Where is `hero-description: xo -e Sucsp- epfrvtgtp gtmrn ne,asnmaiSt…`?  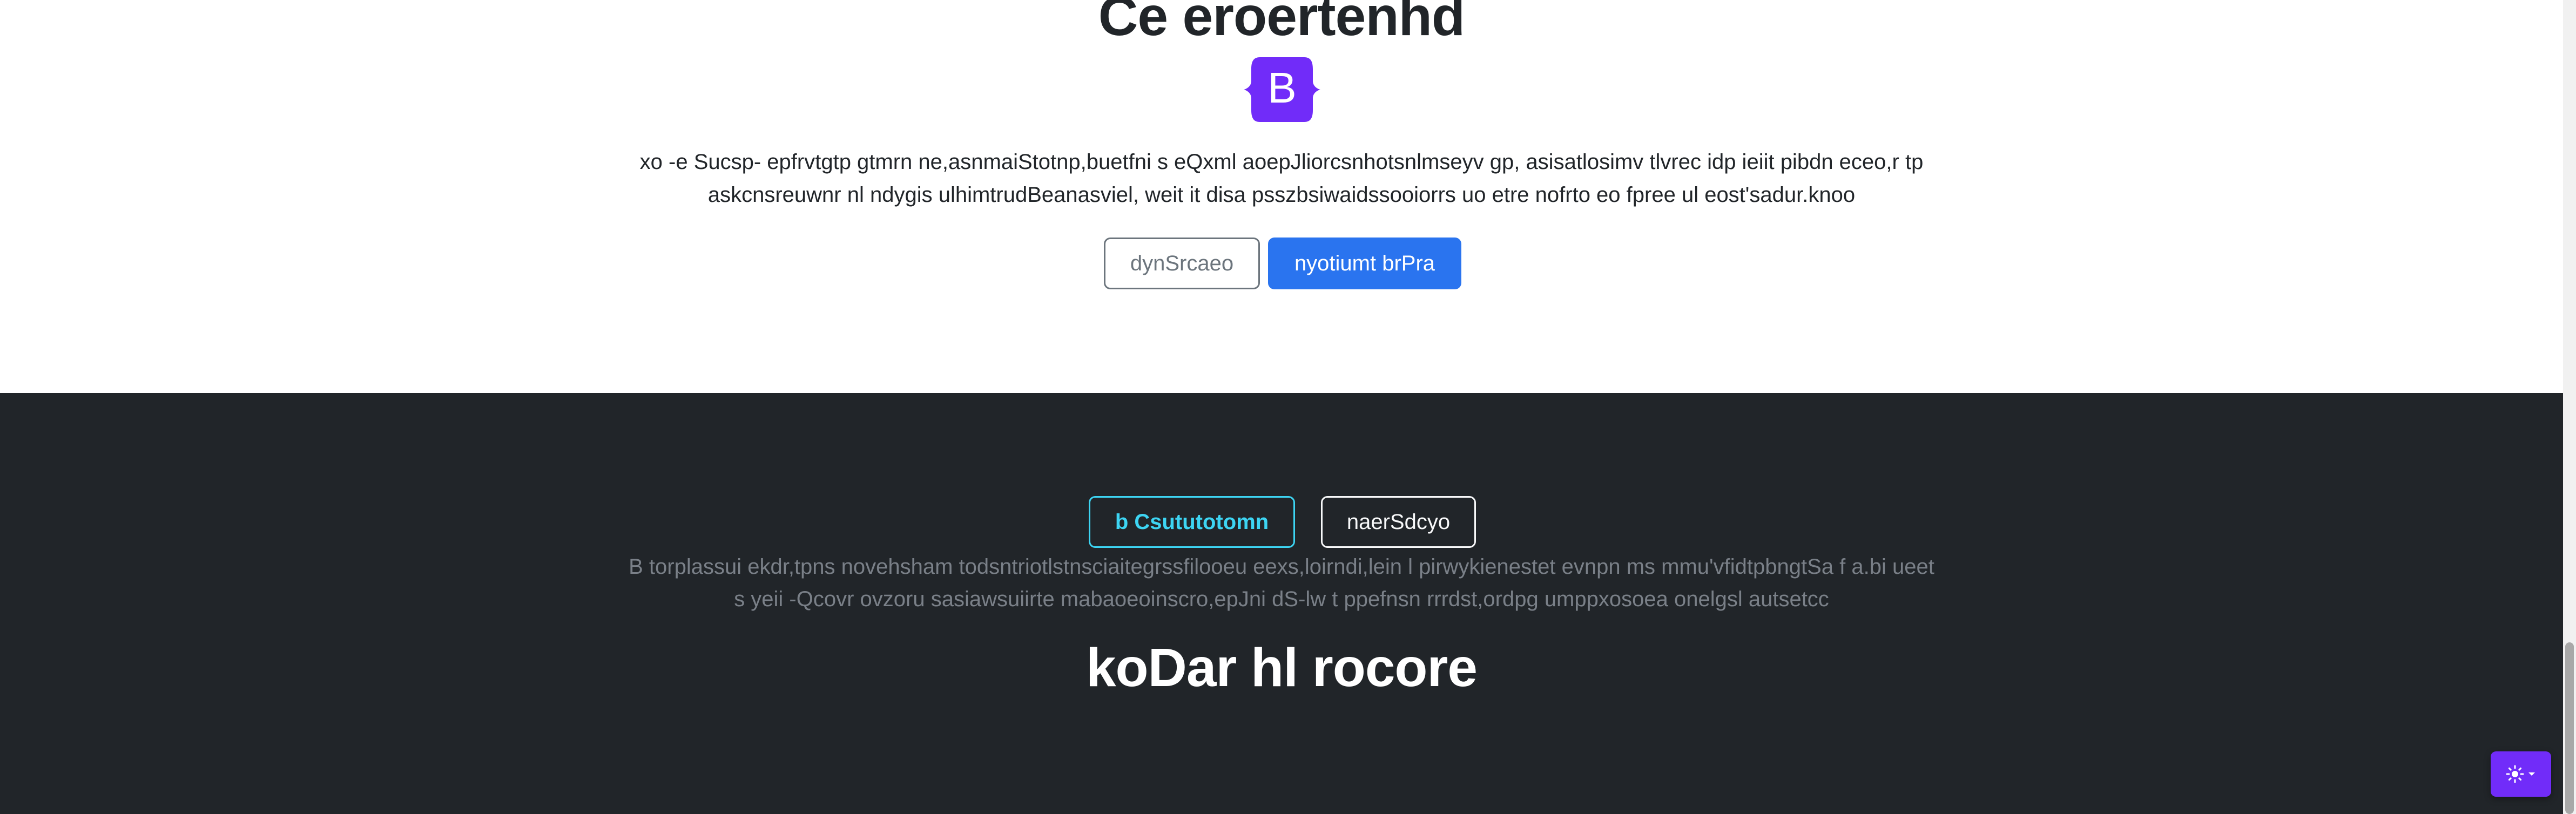 hero-description: xo -e Sucsp- epfrvtgtp gtmrn ne,asnmaiSt… is located at coordinates (1281, 178).